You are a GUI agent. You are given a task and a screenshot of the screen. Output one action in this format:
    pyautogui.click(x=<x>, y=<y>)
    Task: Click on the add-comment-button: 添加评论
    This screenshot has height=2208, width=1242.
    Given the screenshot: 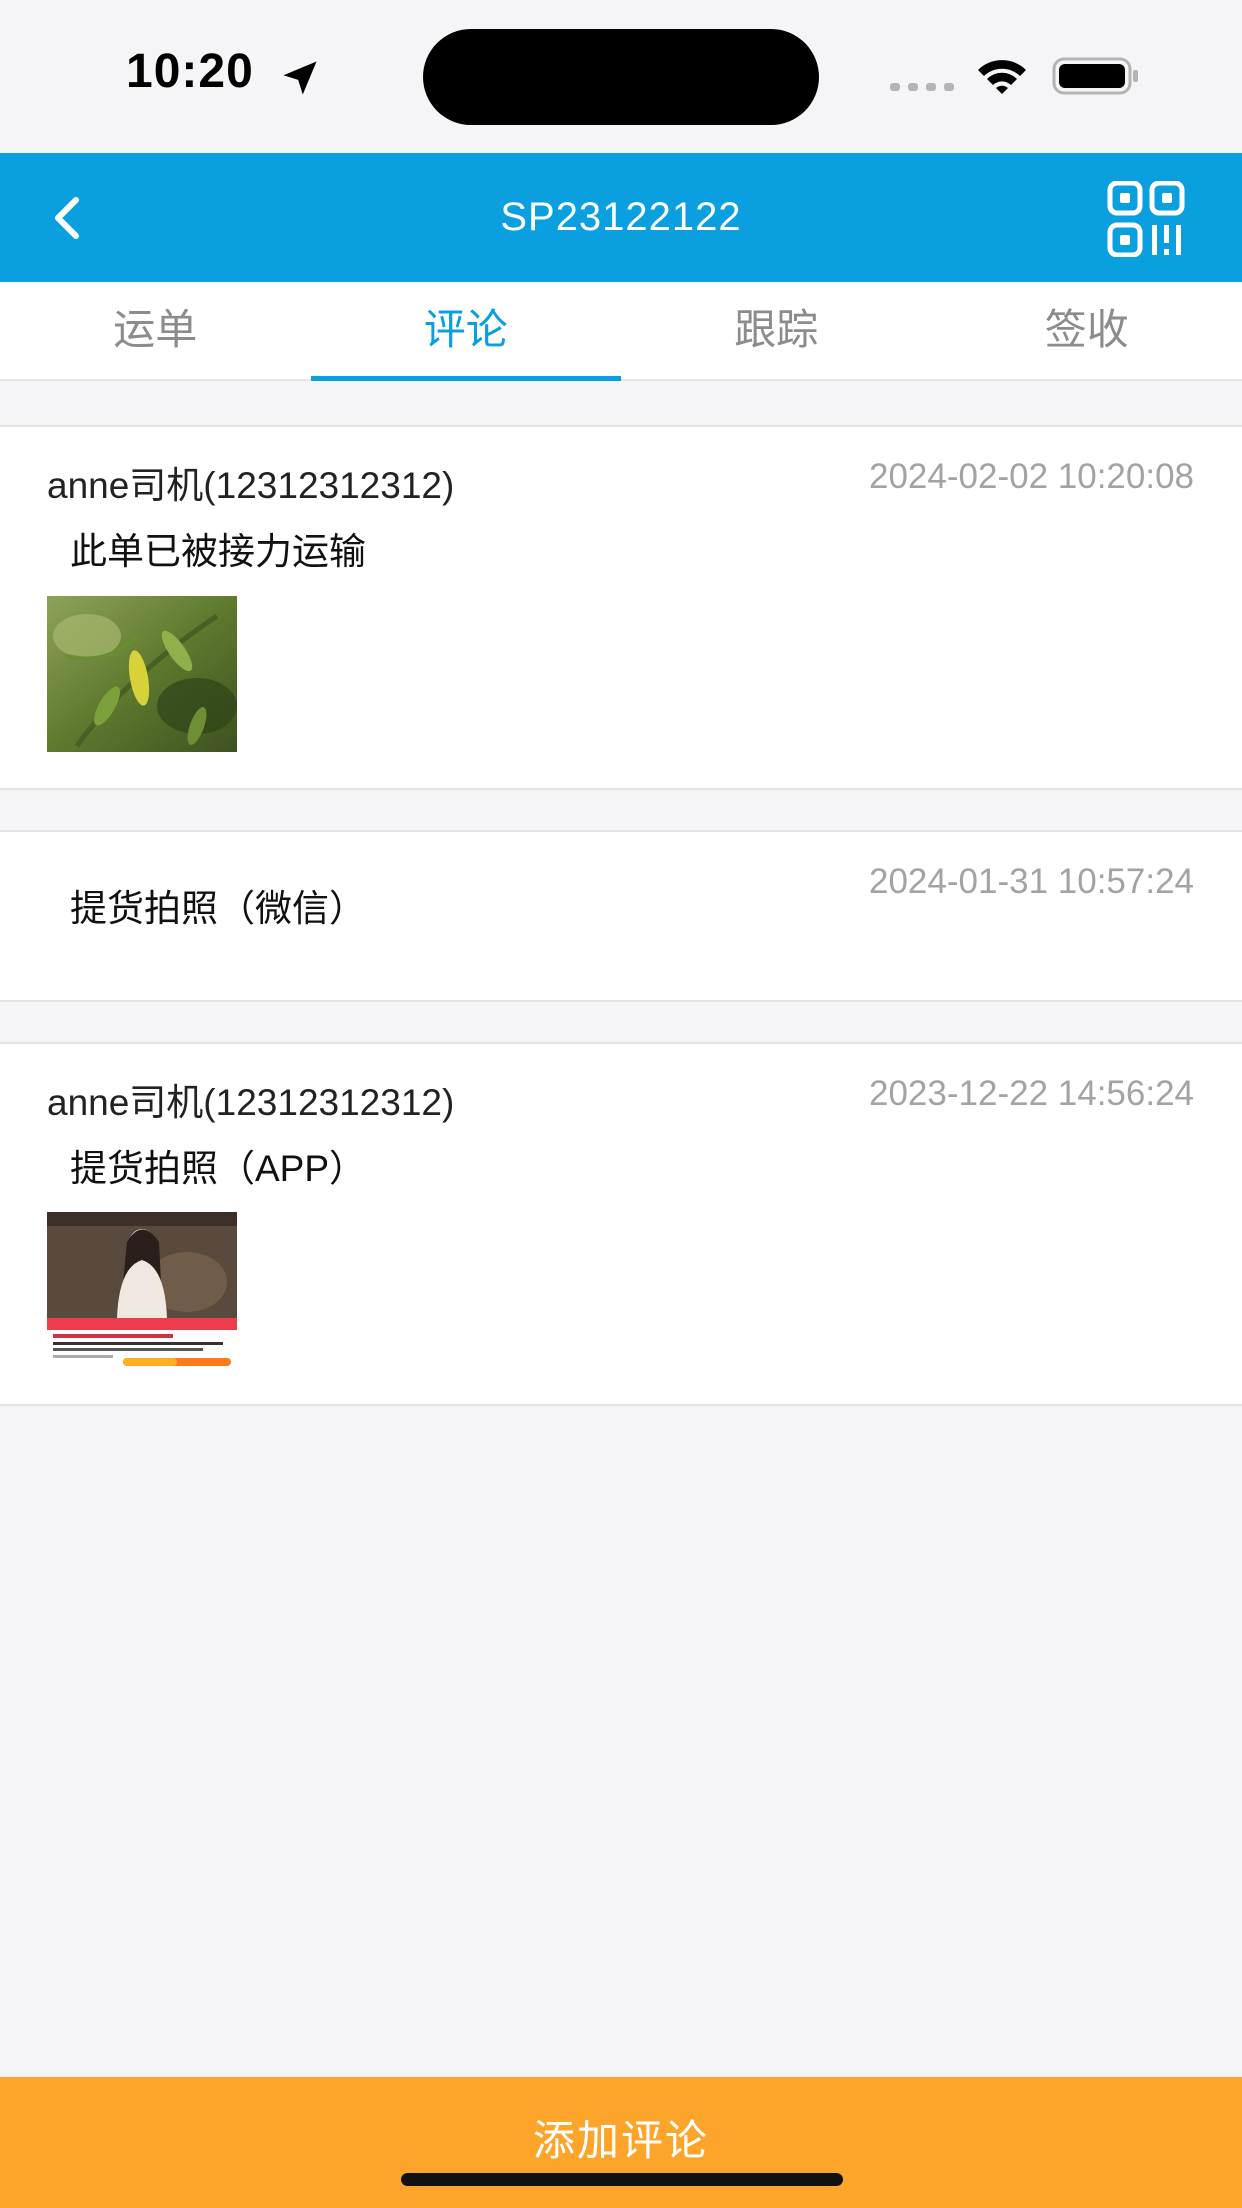 What is the action you would take?
    pyautogui.click(x=621, y=2142)
    